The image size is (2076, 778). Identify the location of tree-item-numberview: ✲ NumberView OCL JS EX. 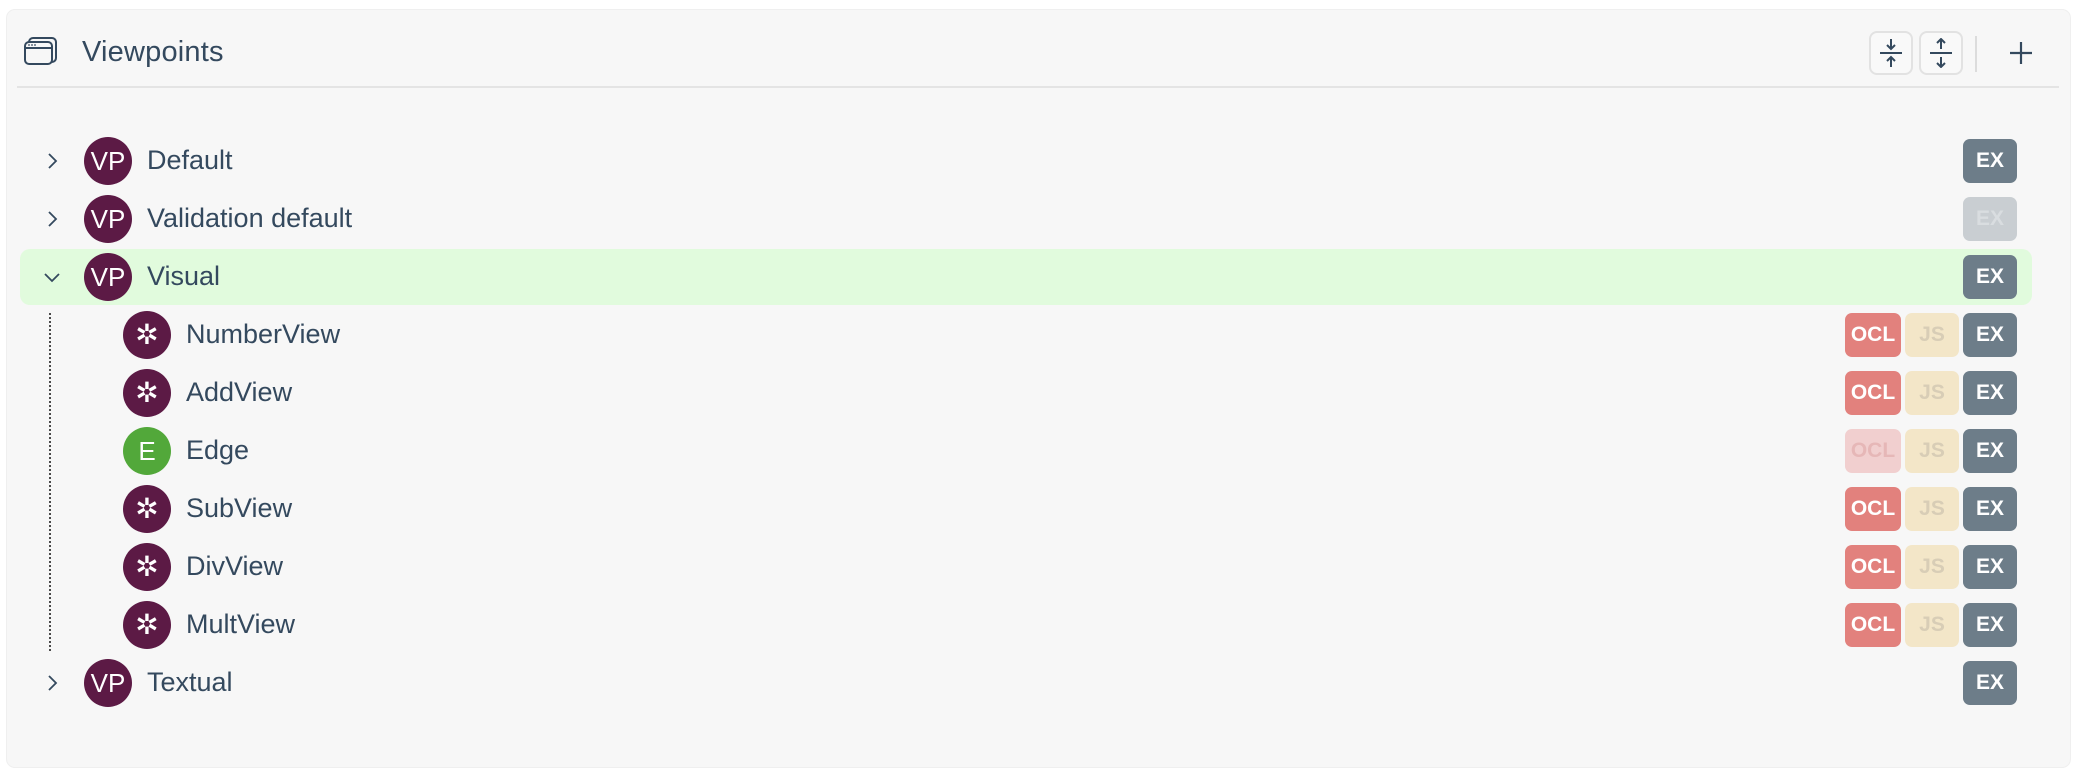
(1026, 335).